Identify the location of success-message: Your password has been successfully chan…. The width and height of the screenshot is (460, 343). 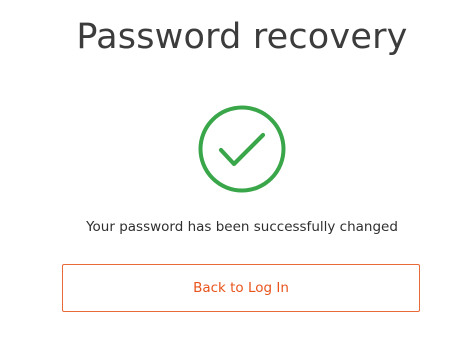
(242, 227).